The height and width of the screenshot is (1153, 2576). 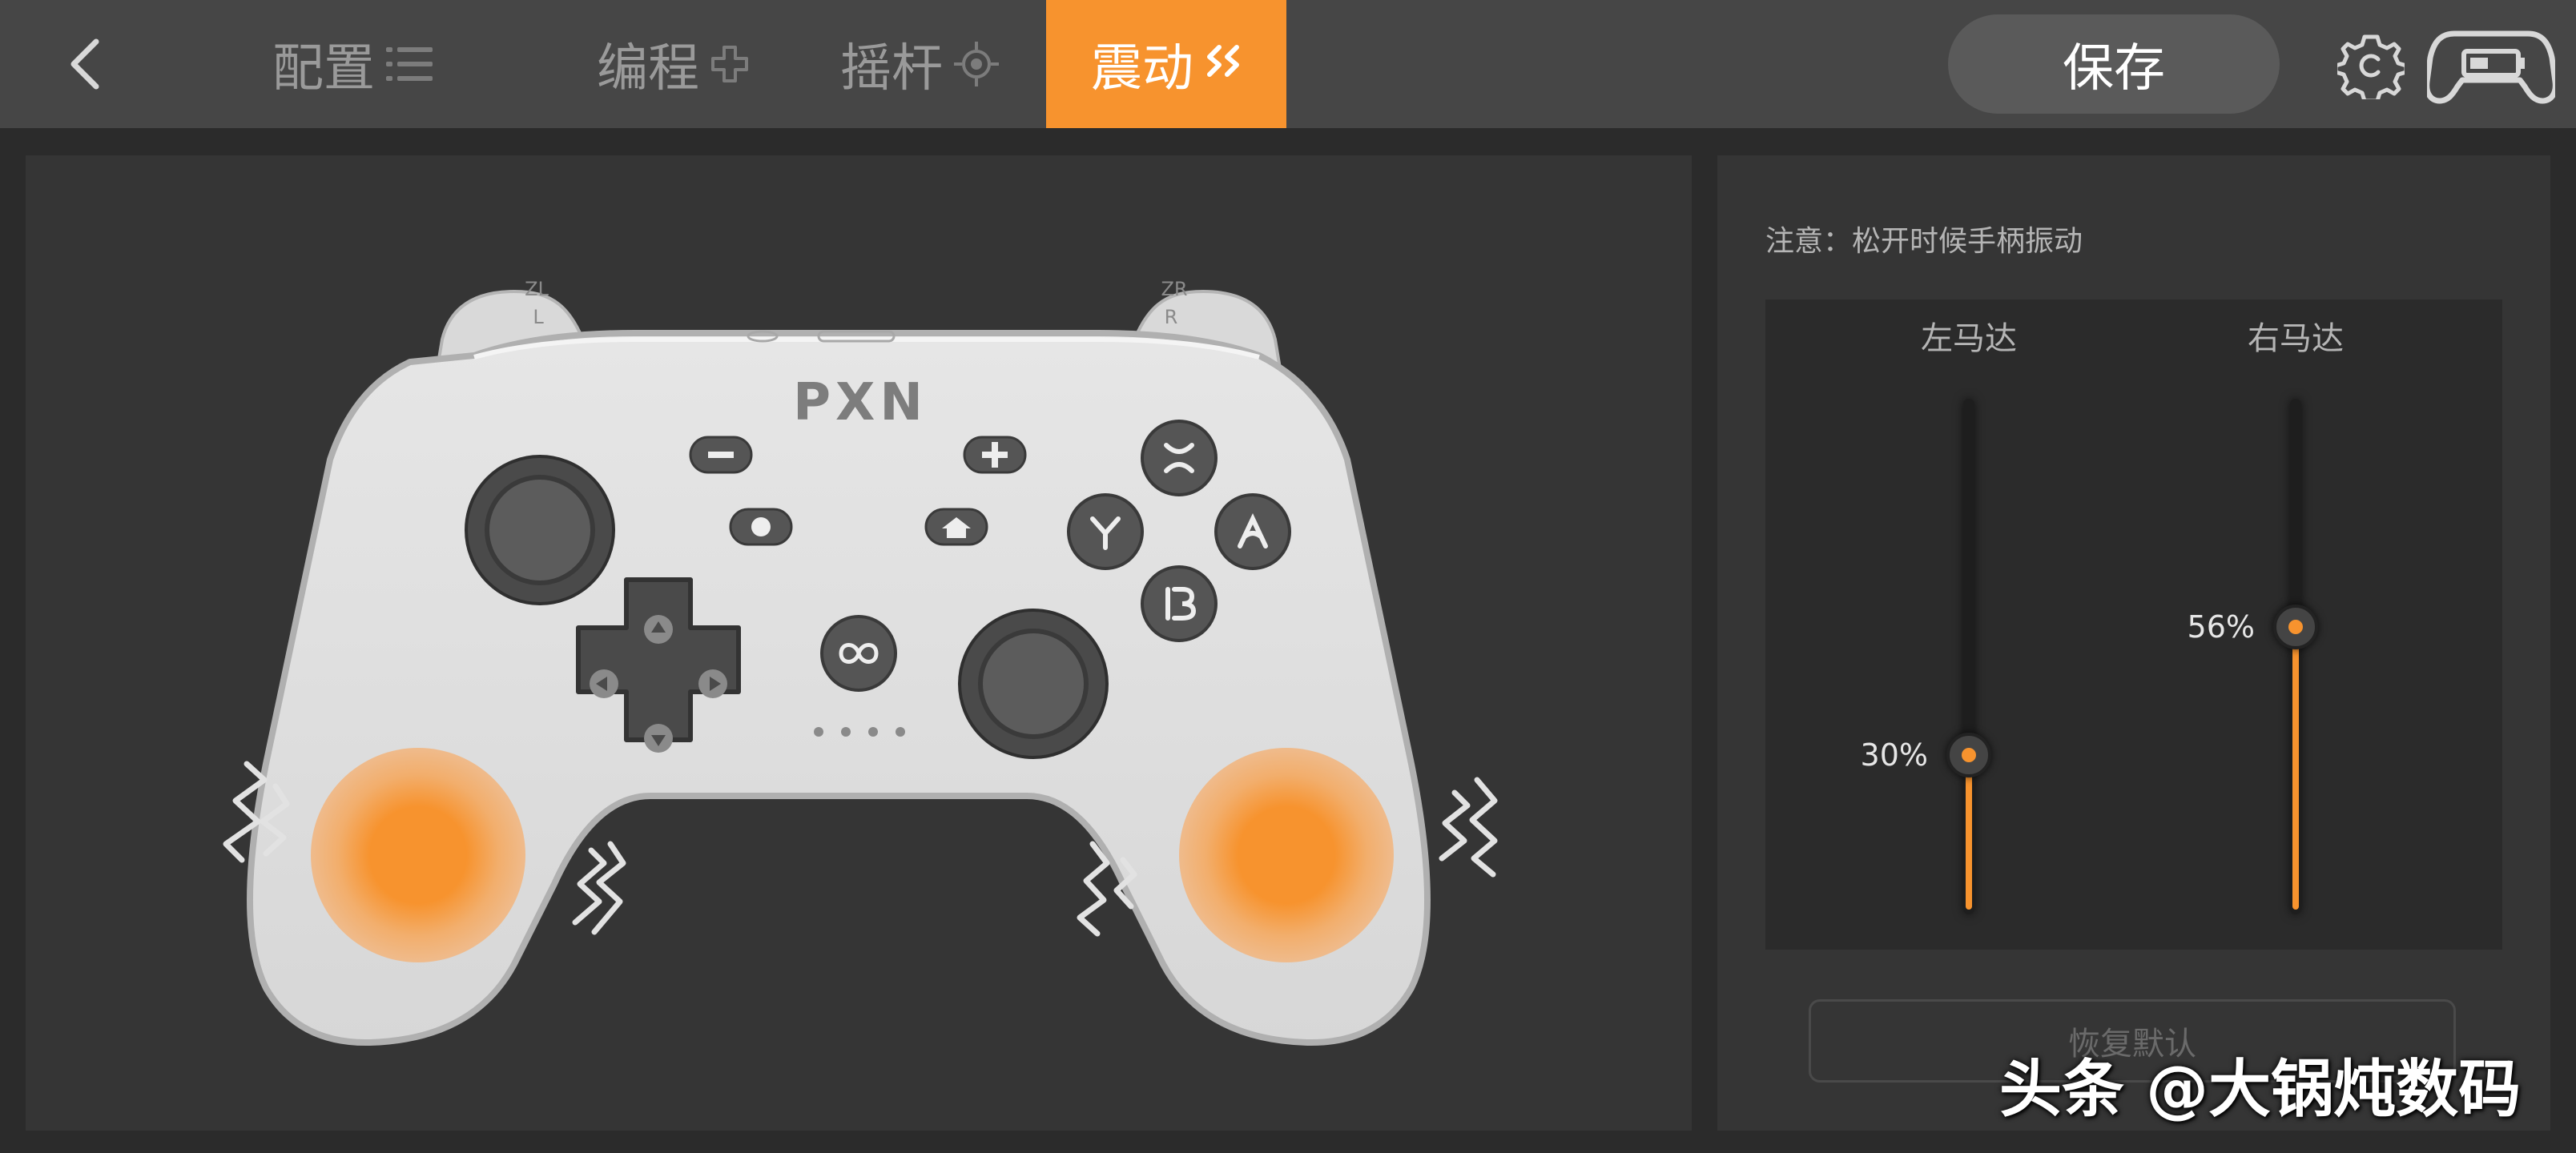 What do you see at coordinates (1142, 69) in the screenshot?
I see `tab-vibration-label: 震动` at bounding box center [1142, 69].